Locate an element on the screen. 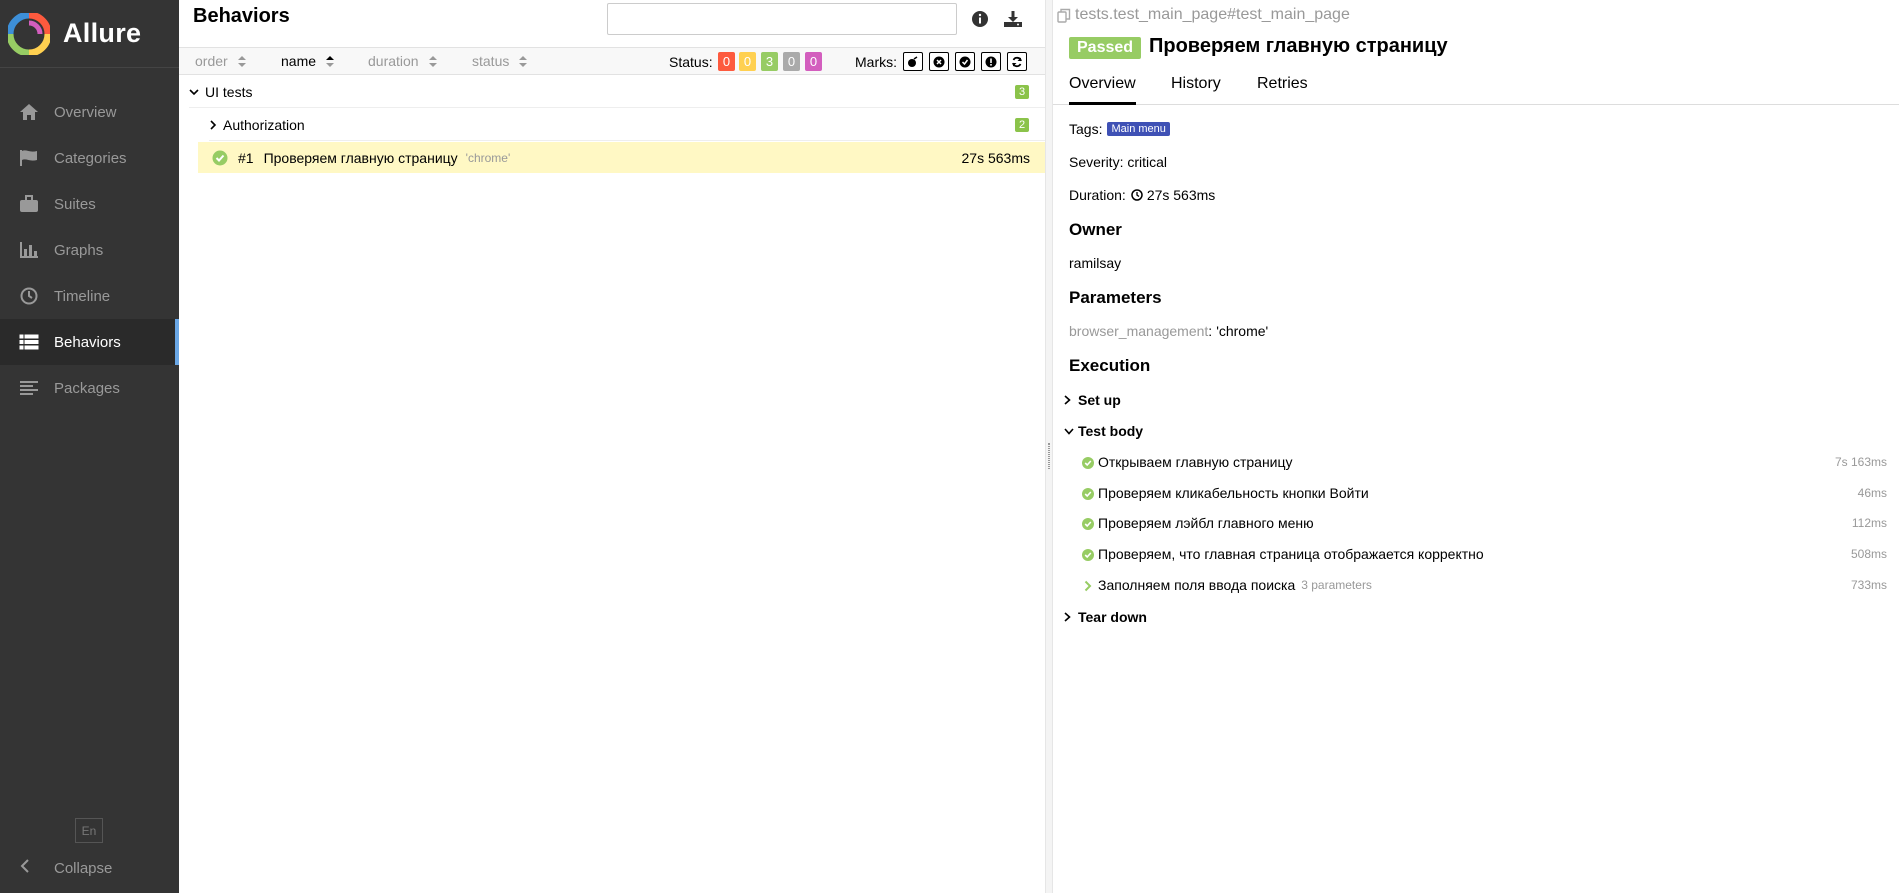 The height and width of the screenshot is (893, 1899). test-path-text: tests.test_main_page#test_main_page is located at coordinates (1212, 14).